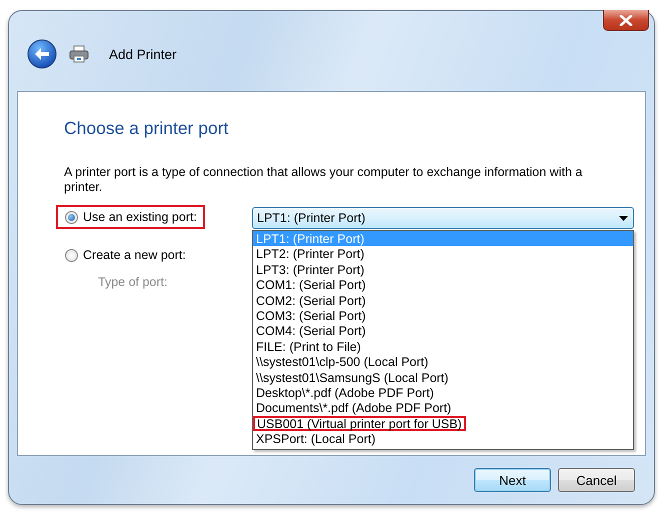  I want to click on type-of-port-label: Type of port:, so click(133, 282).